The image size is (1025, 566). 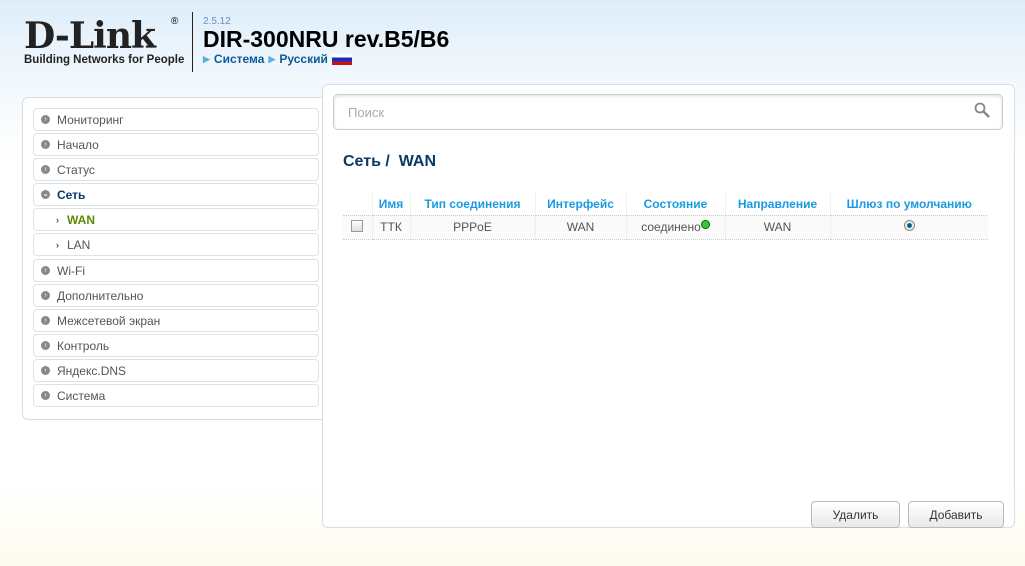 What do you see at coordinates (79, 244) in the screenshot?
I see `sidebar-item-label: LAN` at bounding box center [79, 244].